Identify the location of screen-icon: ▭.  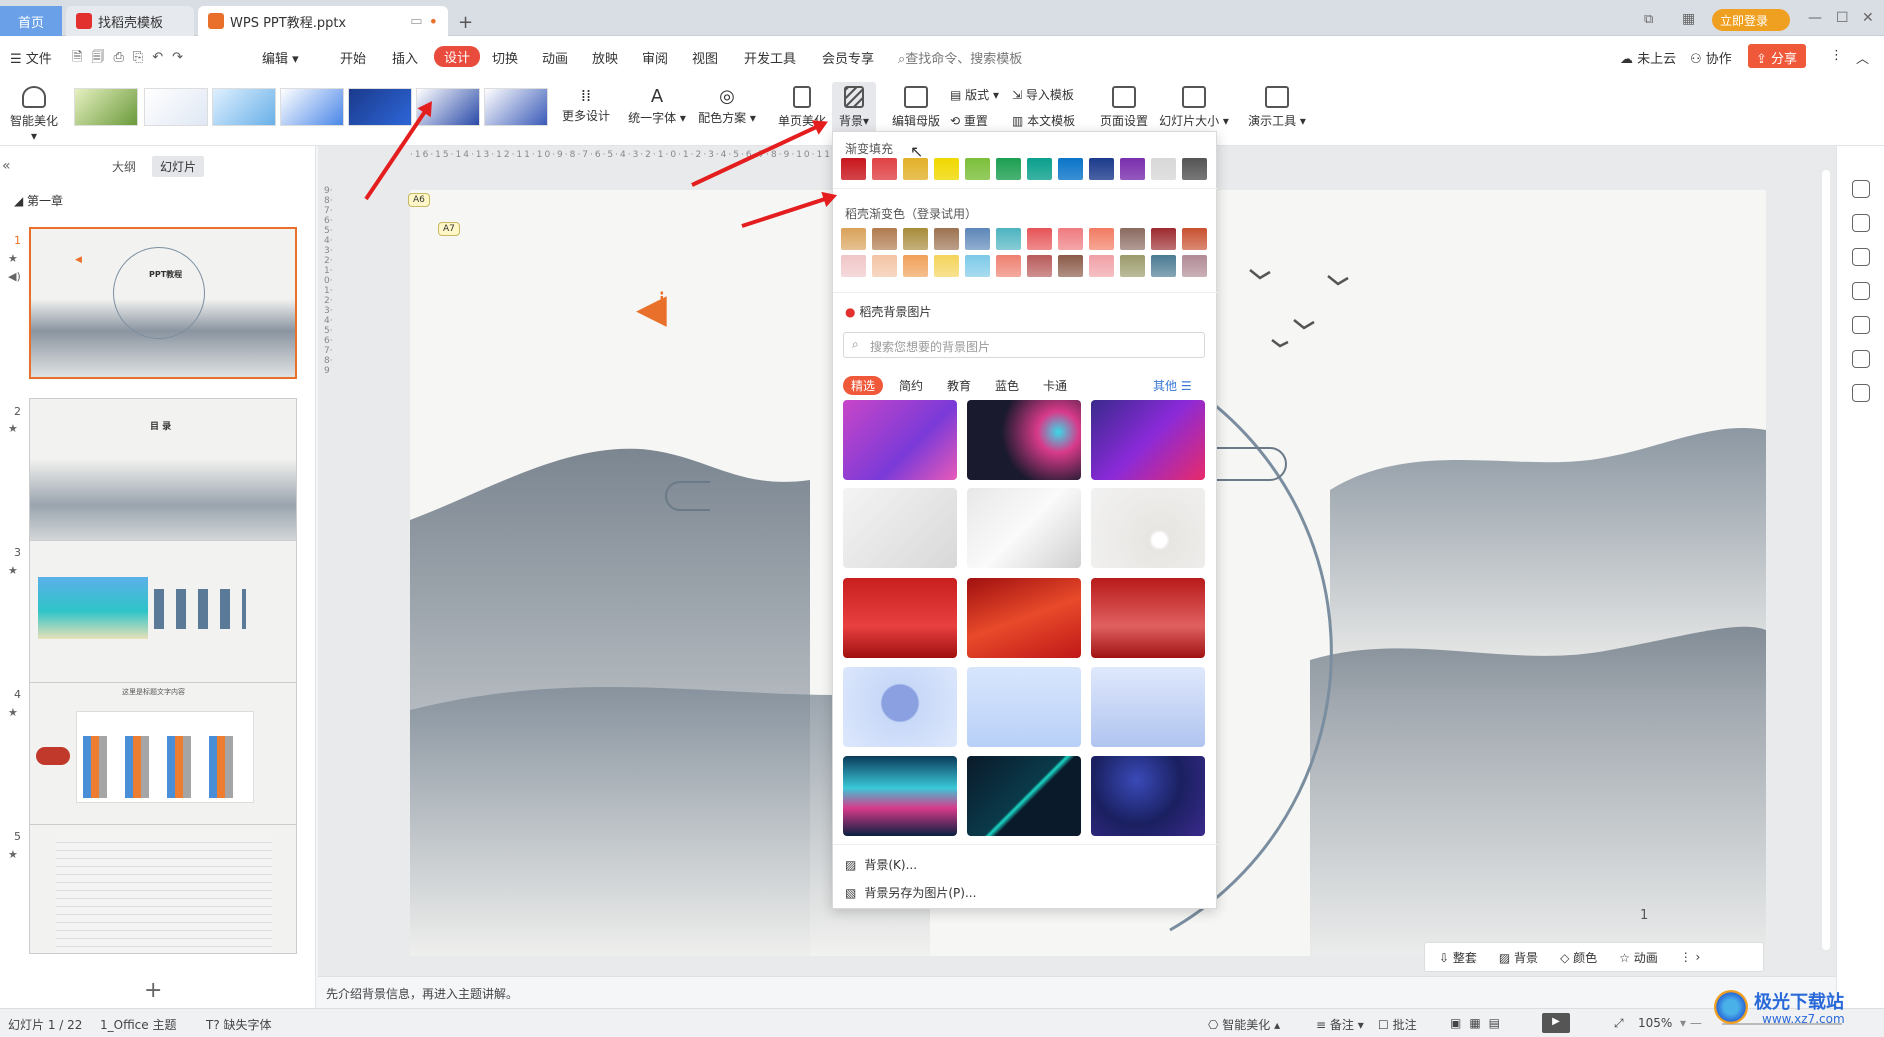
(416, 21).